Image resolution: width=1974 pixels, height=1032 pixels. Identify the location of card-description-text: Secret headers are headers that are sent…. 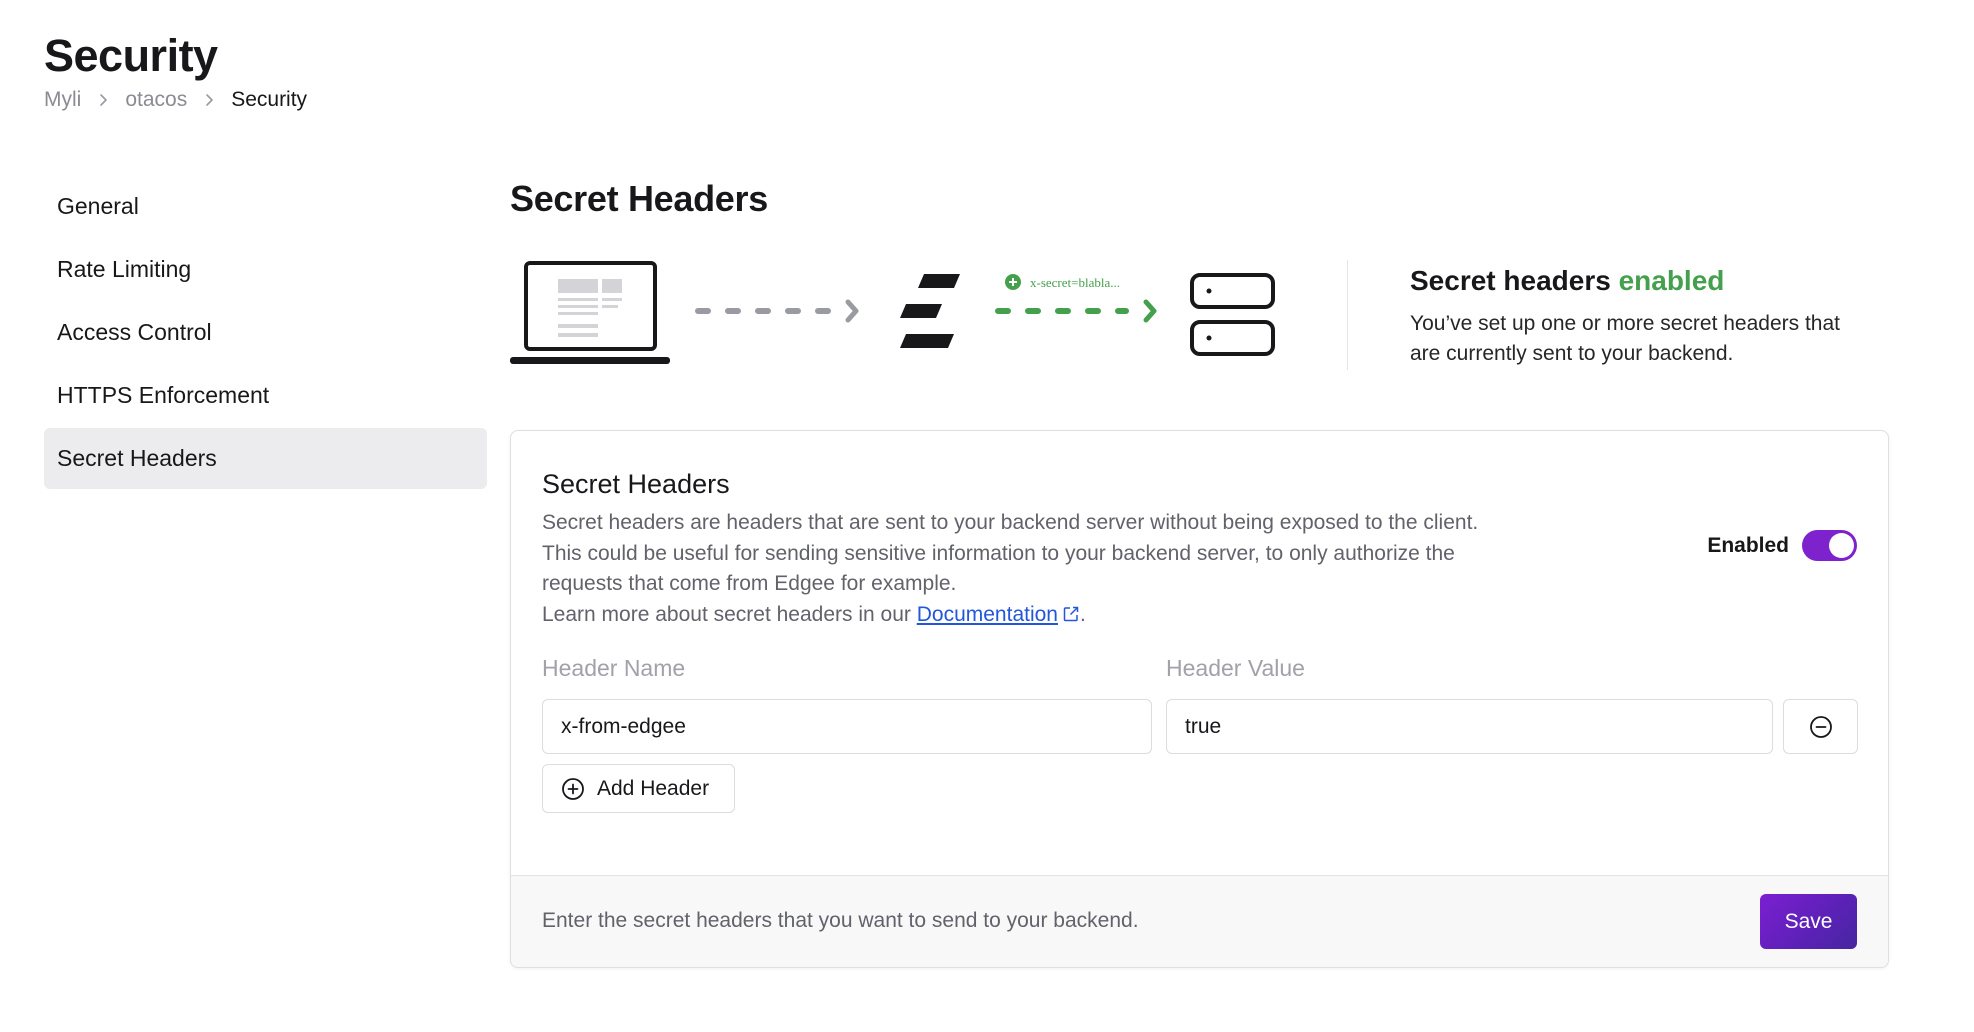
(1010, 553).